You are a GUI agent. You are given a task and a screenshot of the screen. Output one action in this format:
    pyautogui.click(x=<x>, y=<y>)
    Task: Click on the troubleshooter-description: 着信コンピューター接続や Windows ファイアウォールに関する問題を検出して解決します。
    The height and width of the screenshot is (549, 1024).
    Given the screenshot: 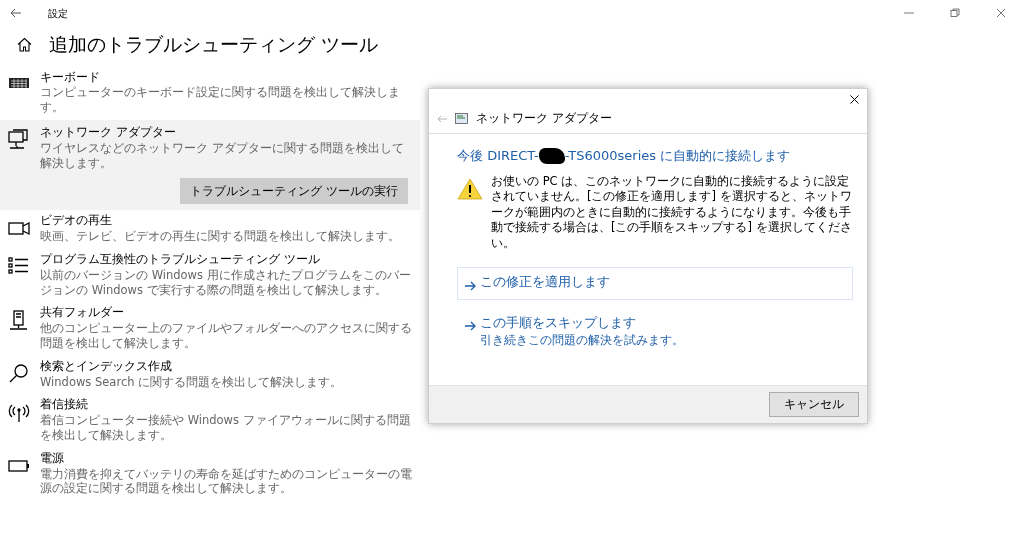 What is the action you would take?
    pyautogui.click(x=226, y=428)
    